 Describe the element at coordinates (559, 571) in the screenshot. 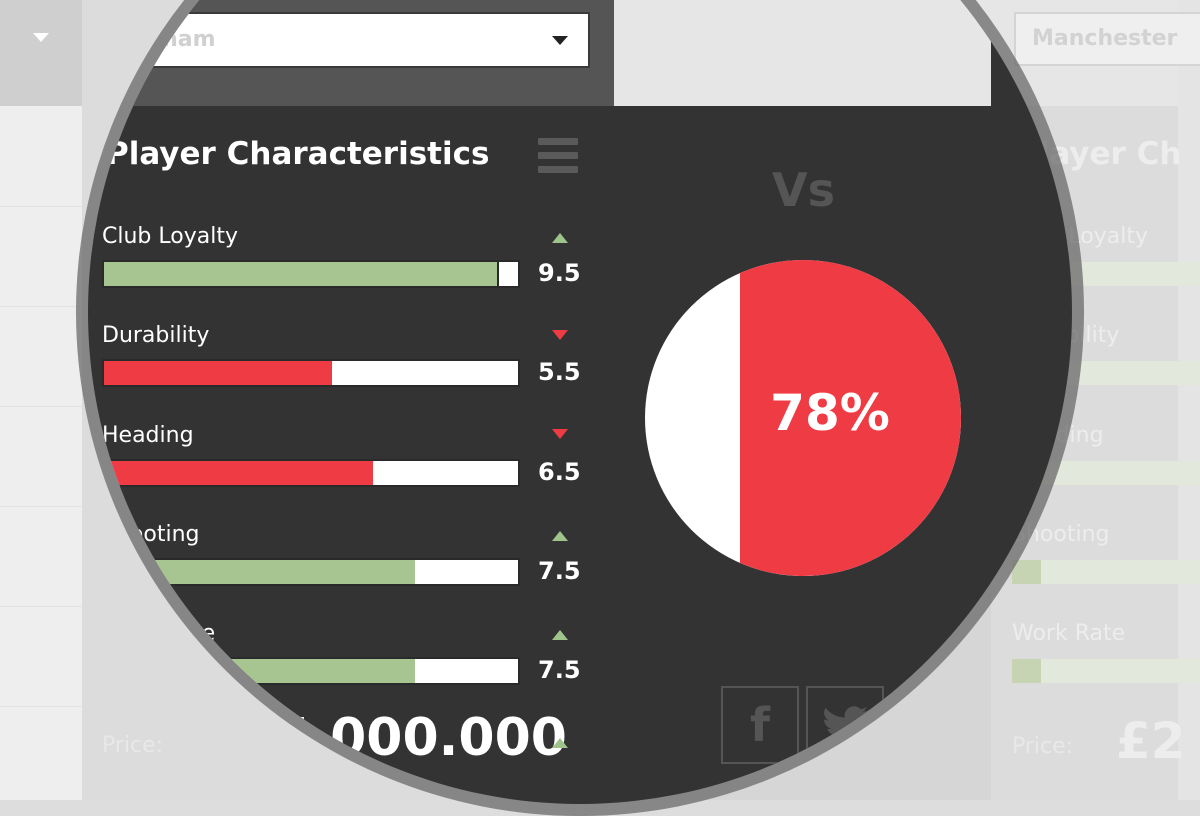

I see `stat-value-shooting: 7.5` at that location.